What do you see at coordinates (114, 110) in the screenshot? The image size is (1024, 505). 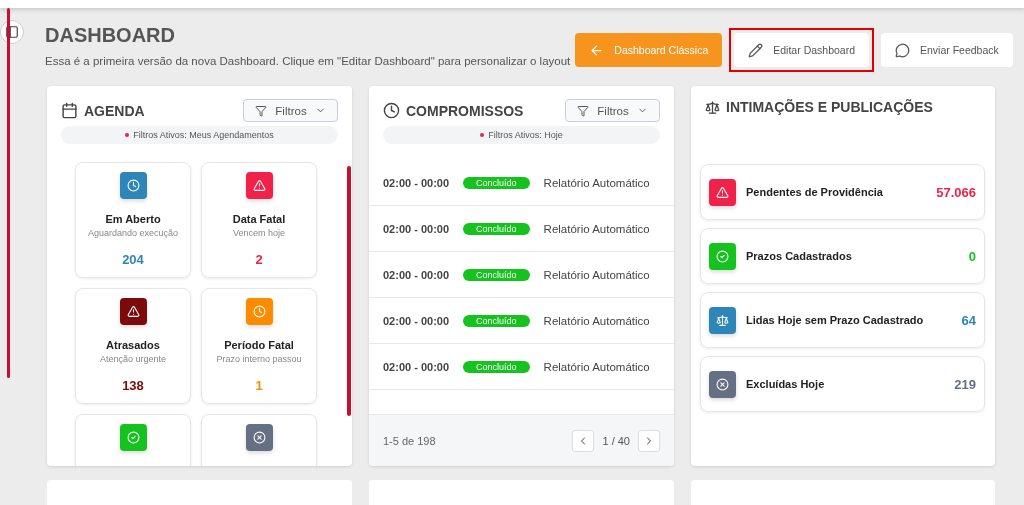 I see `card-title: AGENDA` at bounding box center [114, 110].